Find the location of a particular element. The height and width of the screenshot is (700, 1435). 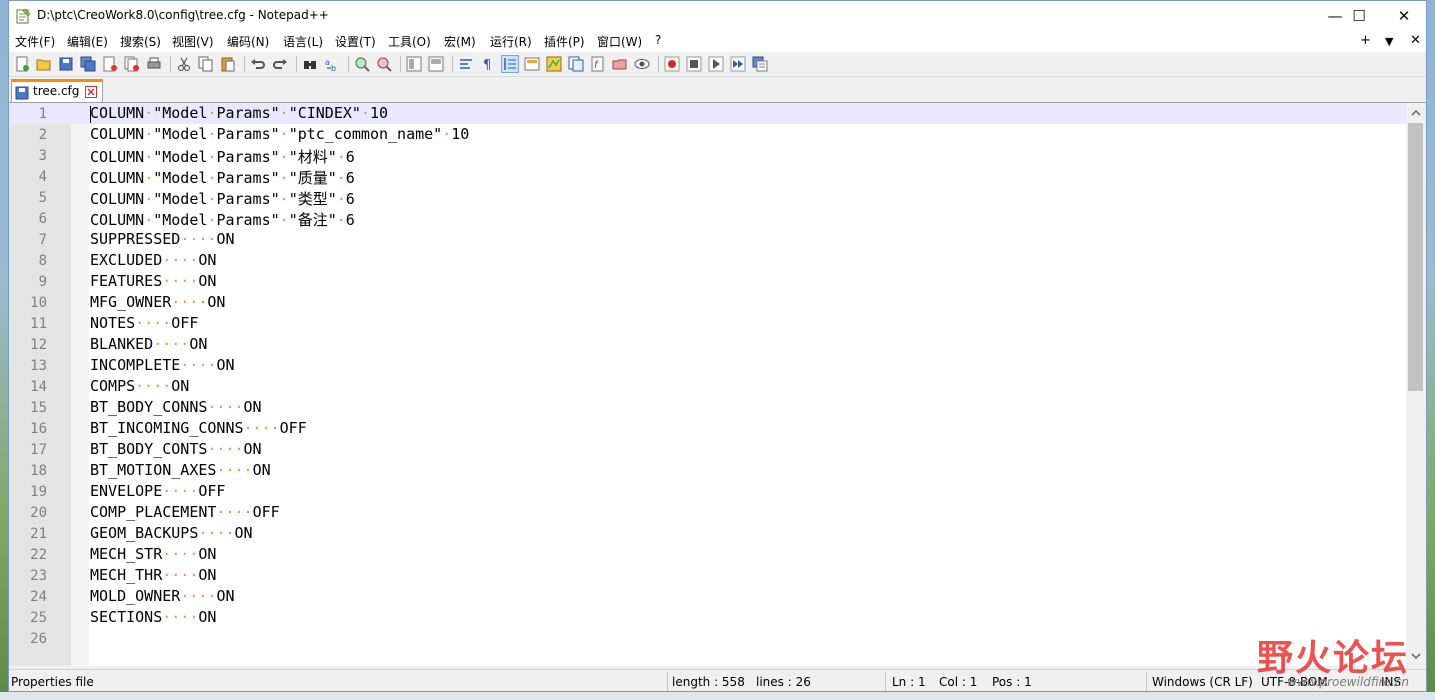

maximize-icon: ☐ is located at coordinates (1359, 16).